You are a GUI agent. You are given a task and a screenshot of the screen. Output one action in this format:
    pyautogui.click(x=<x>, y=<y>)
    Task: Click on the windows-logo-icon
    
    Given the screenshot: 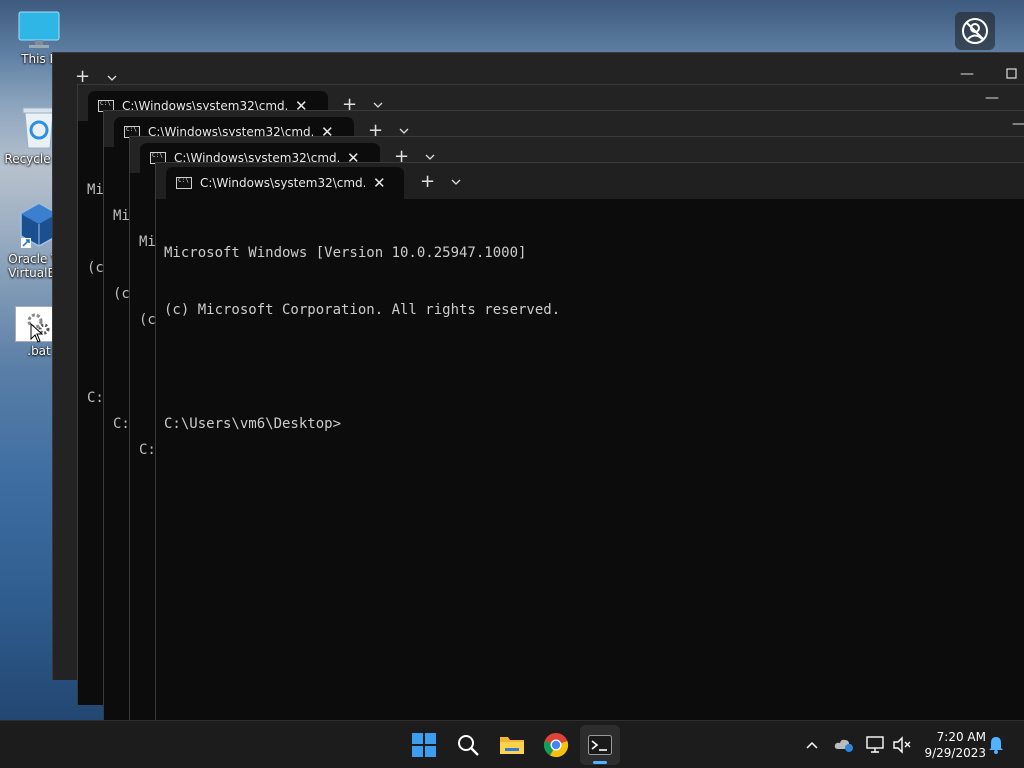 What is the action you would take?
    pyautogui.click(x=424, y=745)
    